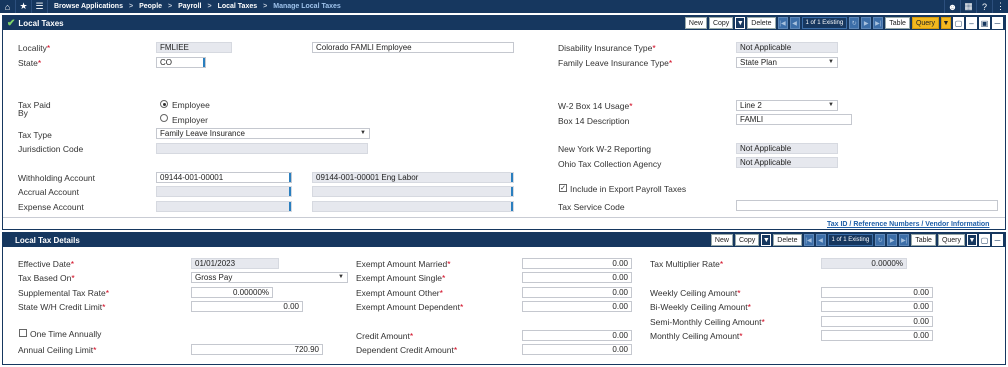 The width and height of the screenshot is (1008, 367). What do you see at coordinates (707, 322) in the screenshot?
I see `semimonthly-ceiling-amount-label: Semi-Monthly Ceiling Amount*` at bounding box center [707, 322].